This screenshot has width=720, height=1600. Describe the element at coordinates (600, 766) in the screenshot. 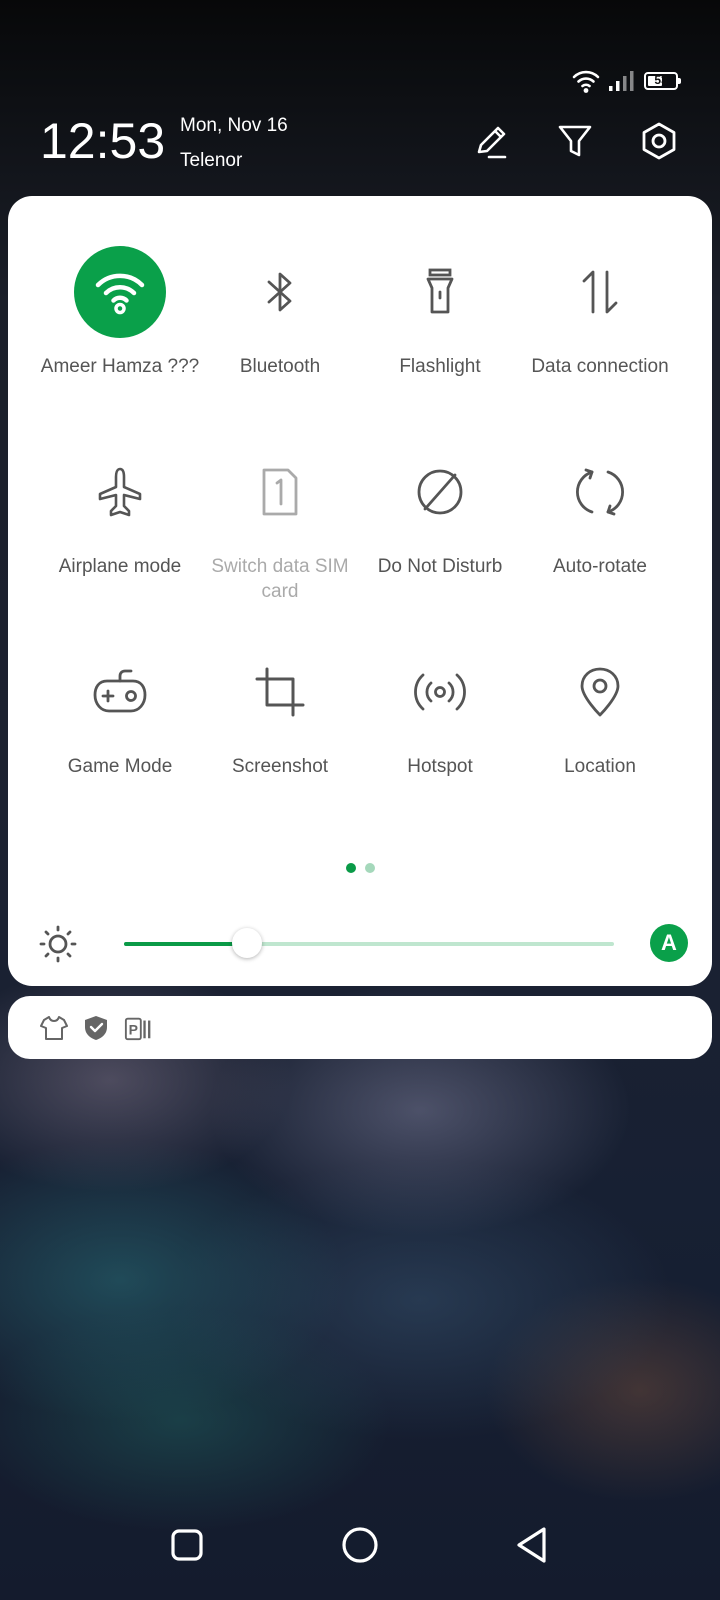

I see `tile-label: Location` at that location.